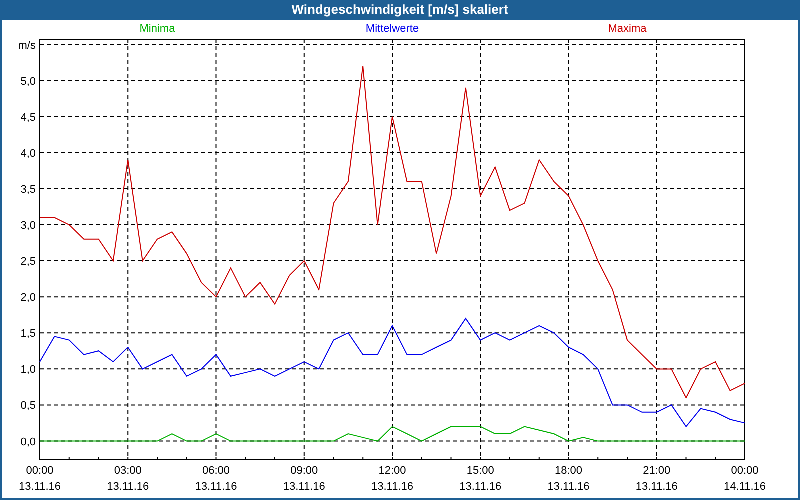 The width and height of the screenshot is (800, 500). Describe the element at coordinates (28, 442) in the screenshot. I see `y-tick-label: 0,0` at that location.